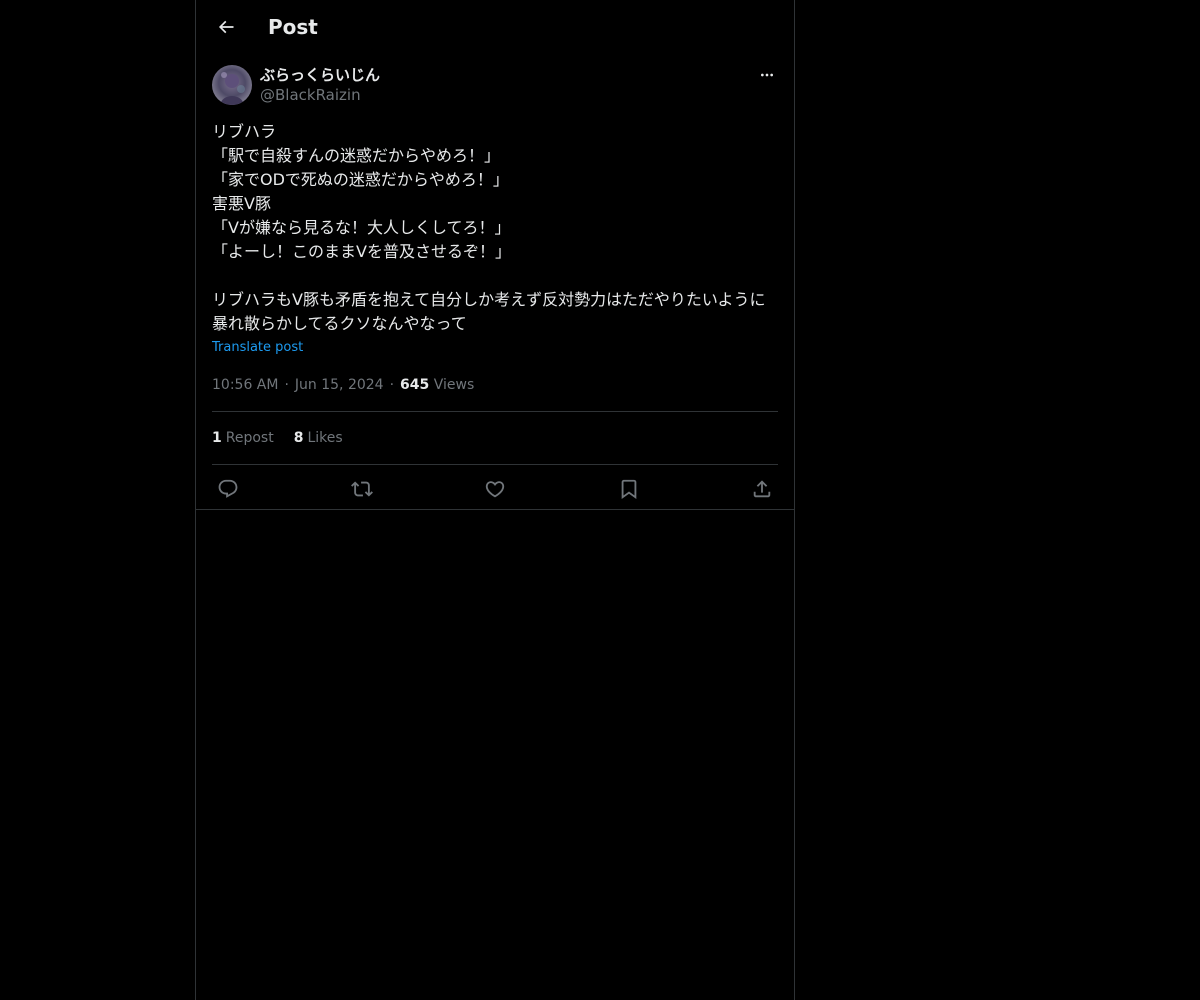 The image size is (1200, 1000). Describe the element at coordinates (454, 385) in the screenshot. I see `views-label: Views` at that location.